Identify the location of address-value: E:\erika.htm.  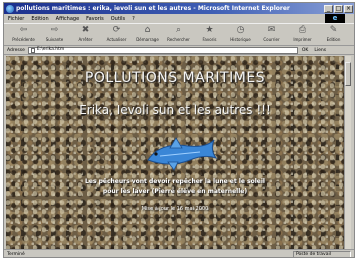
(50, 49).